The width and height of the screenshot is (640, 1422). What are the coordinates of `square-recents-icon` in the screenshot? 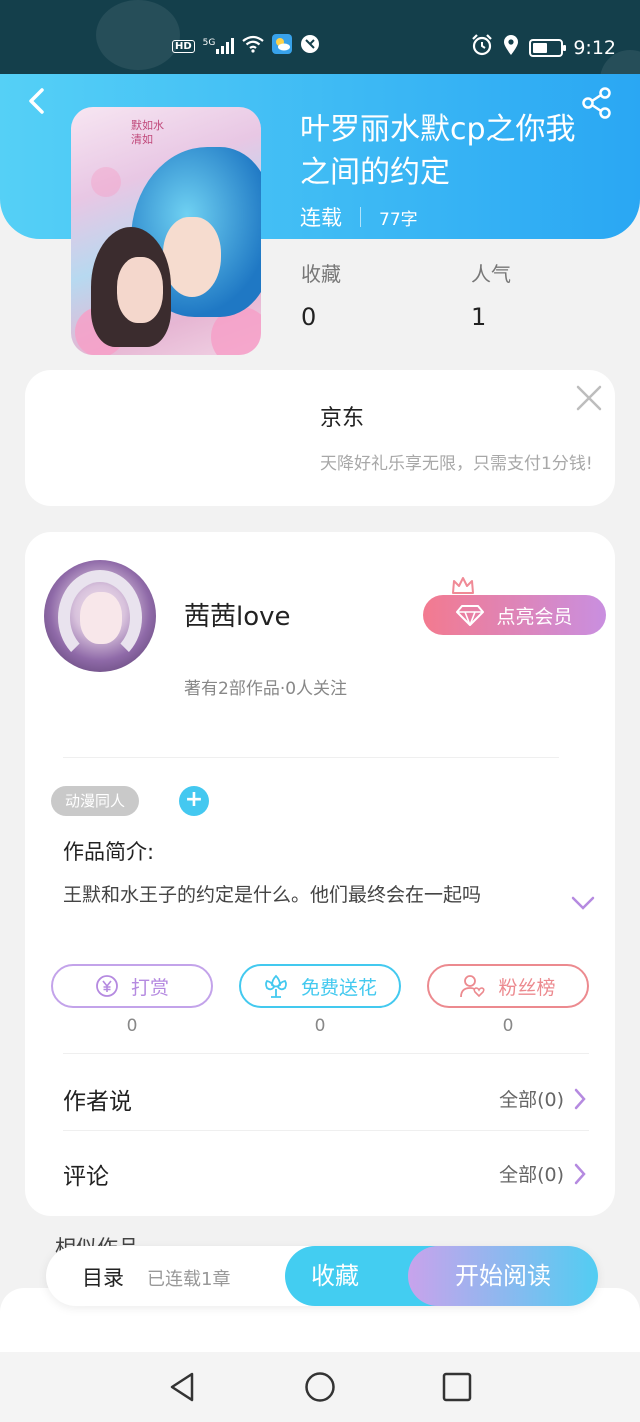 It's located at (457, 1387).